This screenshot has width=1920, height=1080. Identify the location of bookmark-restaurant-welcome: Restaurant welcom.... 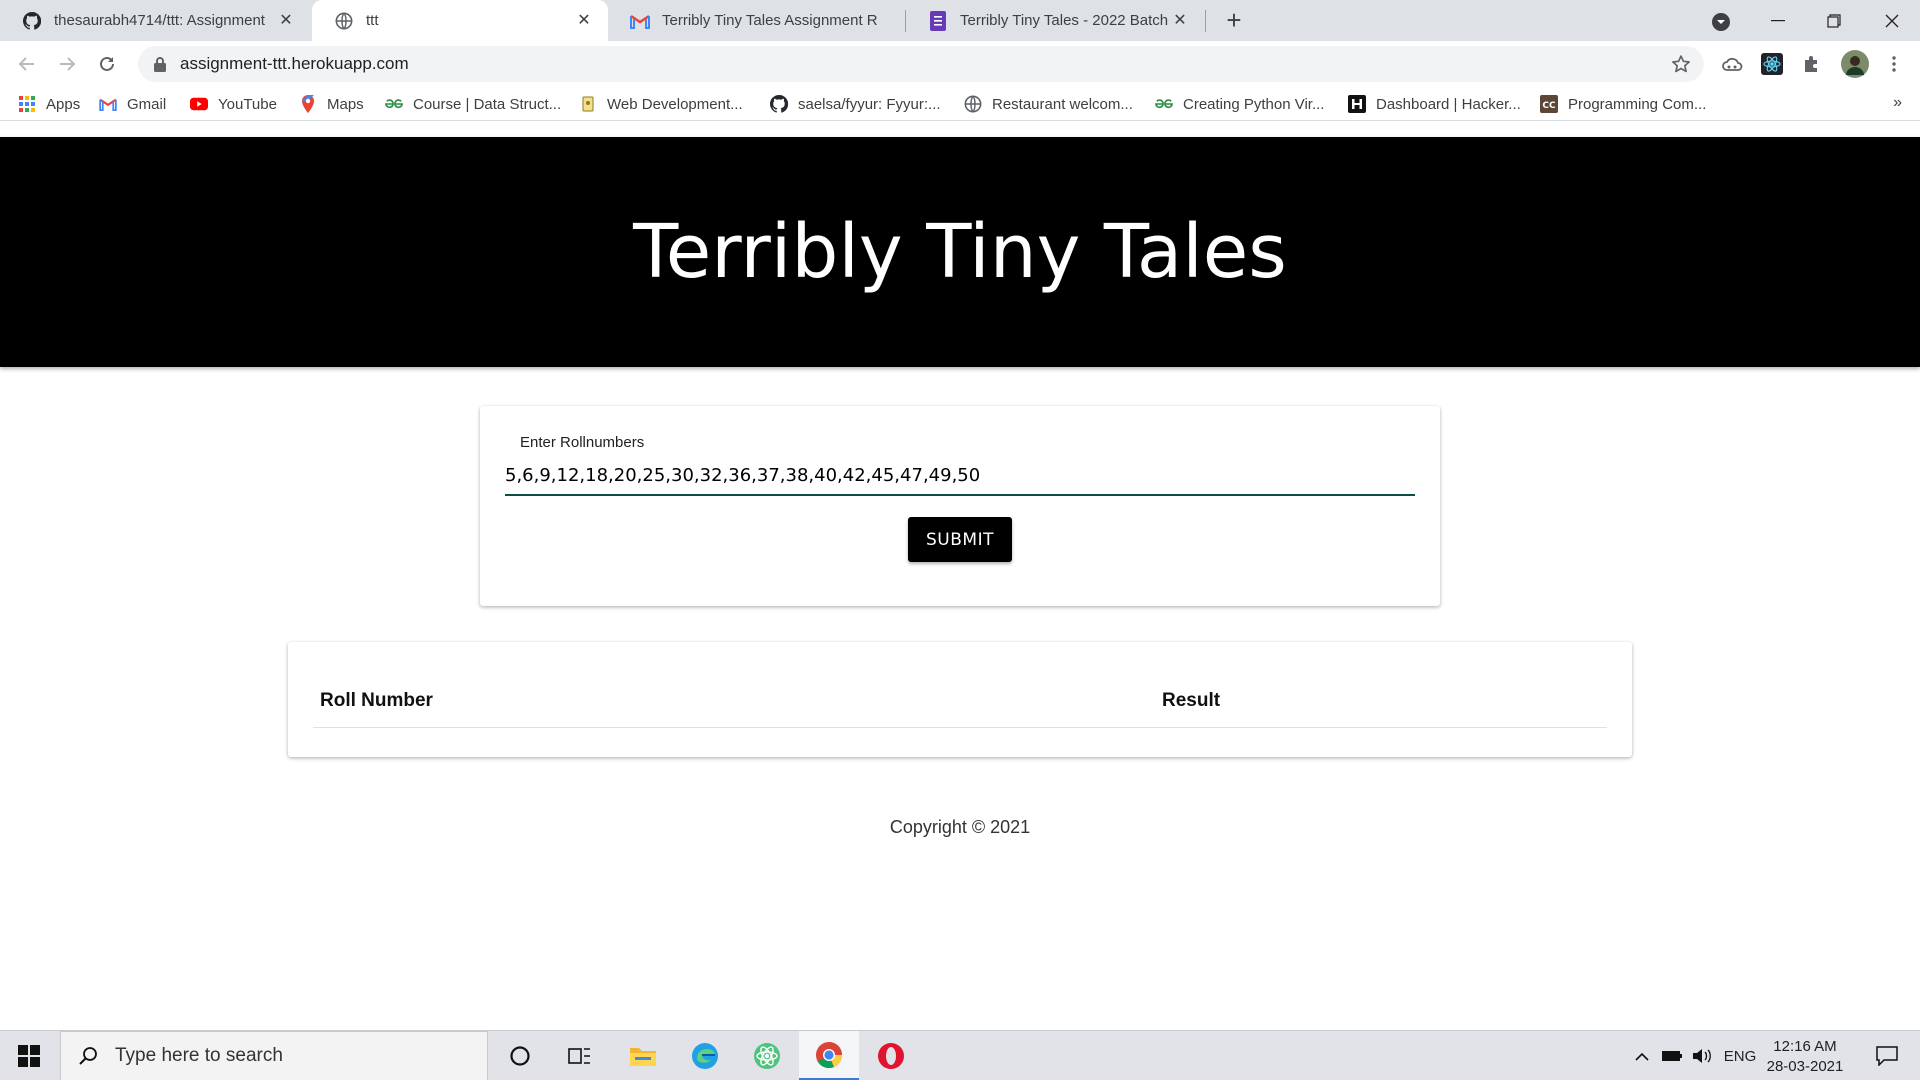
(1048, 104).